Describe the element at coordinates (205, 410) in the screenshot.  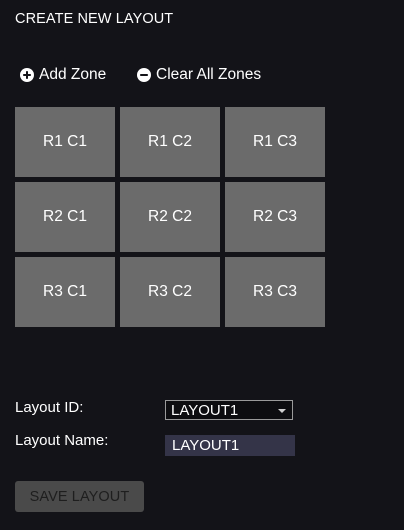
I see `layout-id-value: LAYOUT1` at that location.